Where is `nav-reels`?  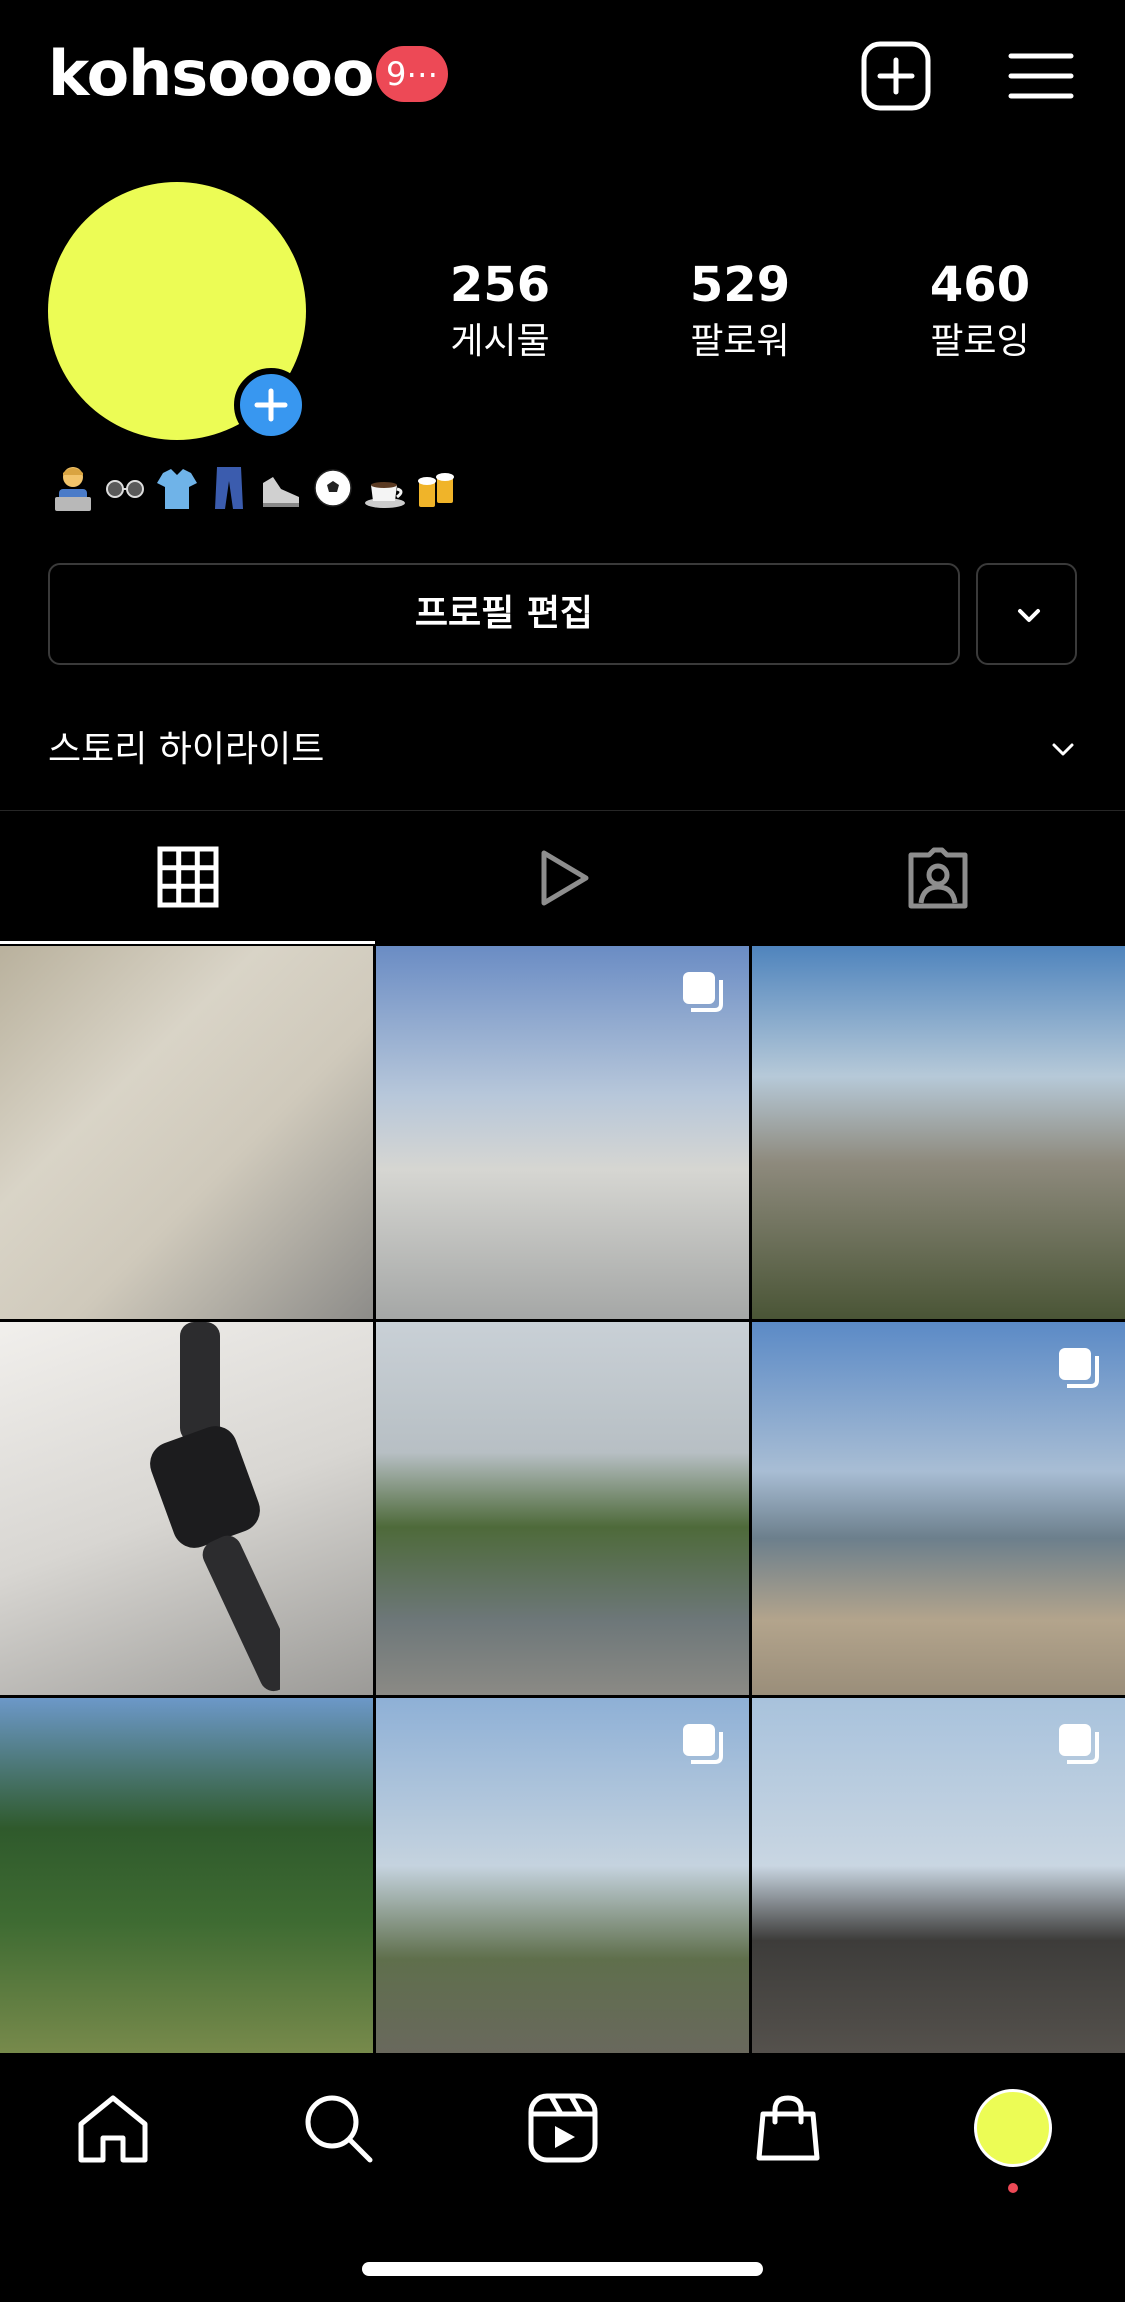
nav-reels is located at coordinates (562, 2128).